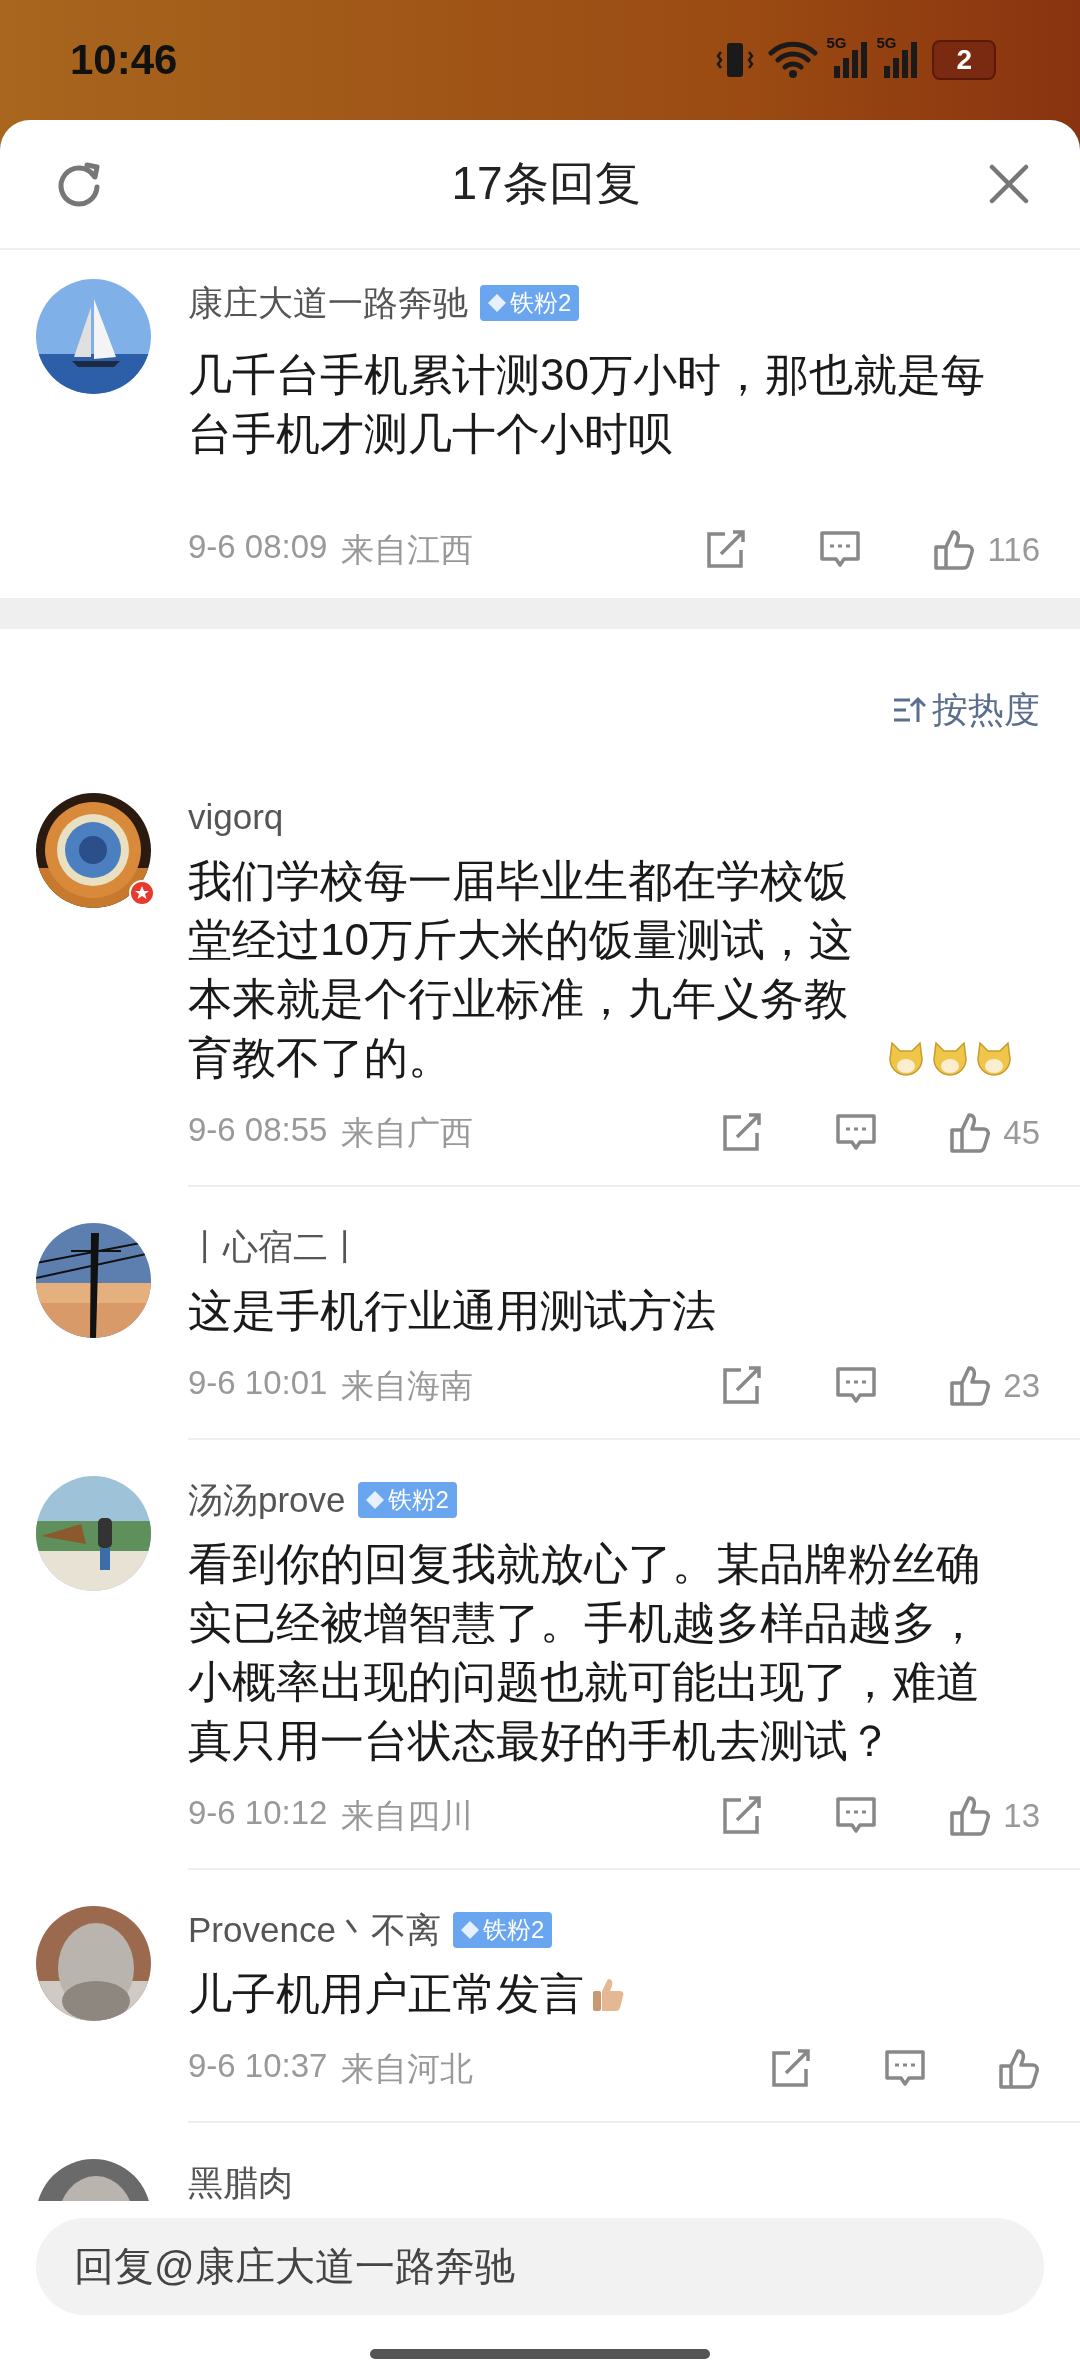 The width and height of the screenshot is (1080, 2376). What do you see at coordinates (328, 303) in the screenshot?
I see `author-name: 康庄大道一路奔驰` at bounding box center [328, 303].